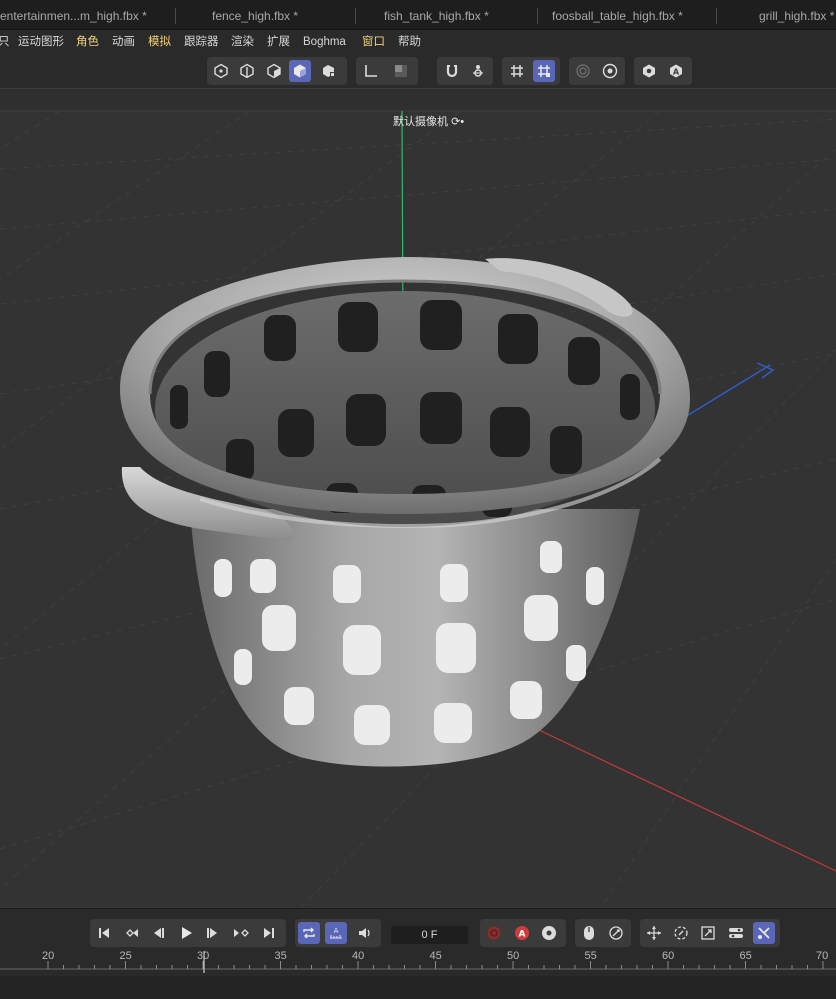 The height and width of the screenshot is (999, 836). Describe the element at coordinates (513, 956) in the screenshot. I see `tick-label: 50` at that location.